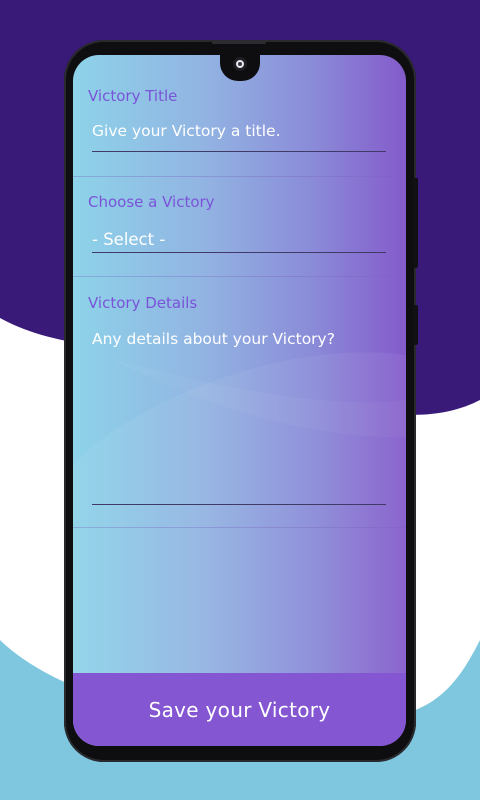 This screenshot has width=480, height=800. I want to click on power-button, so click(415, 325).